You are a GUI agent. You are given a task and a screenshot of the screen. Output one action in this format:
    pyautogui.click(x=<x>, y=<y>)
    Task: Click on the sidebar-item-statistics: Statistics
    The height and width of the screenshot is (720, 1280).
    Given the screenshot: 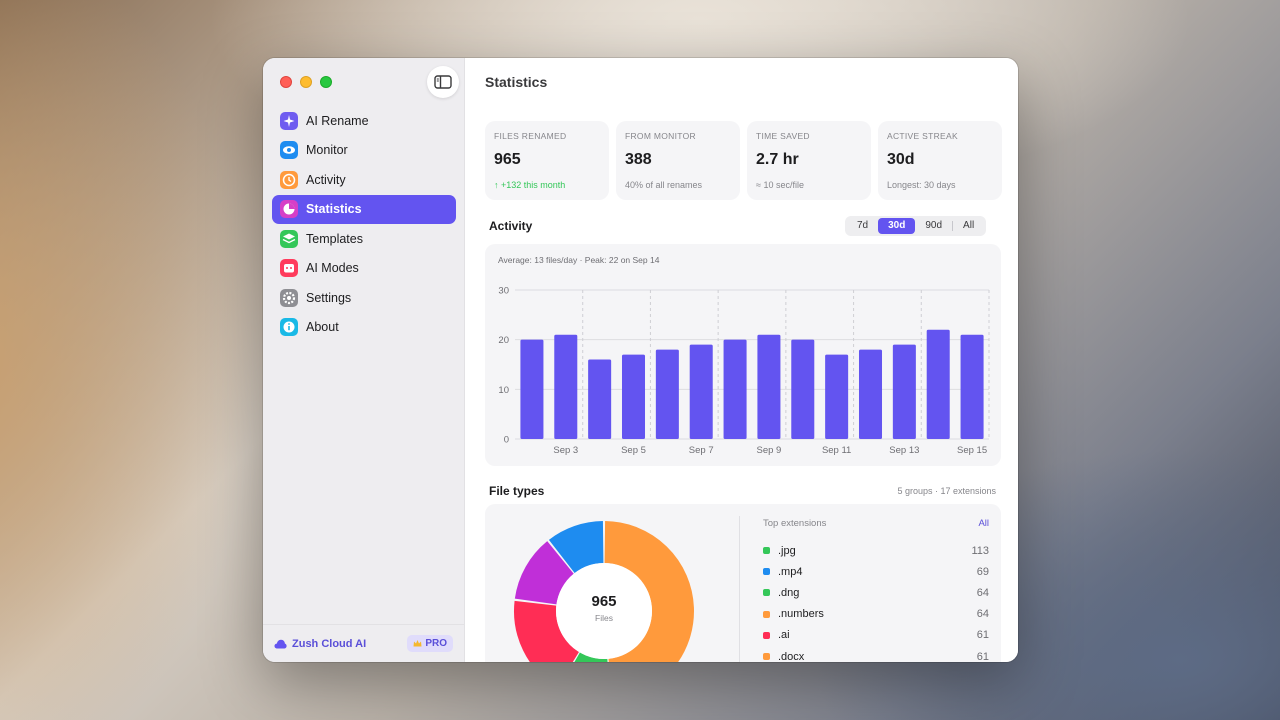 What is the action you would take?
    pyautogui.click(x=364, y=209)
    